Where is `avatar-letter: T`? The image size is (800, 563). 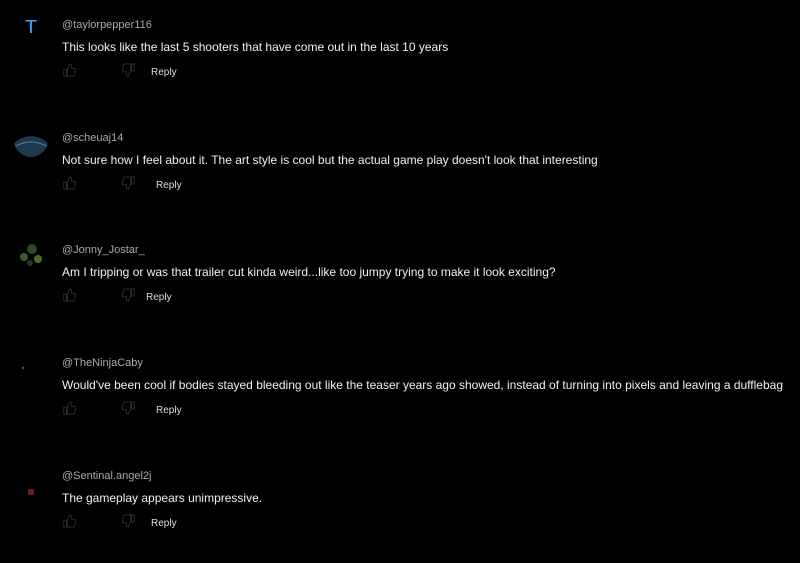
avatar-letter: T is located at coordinates (31, 27).